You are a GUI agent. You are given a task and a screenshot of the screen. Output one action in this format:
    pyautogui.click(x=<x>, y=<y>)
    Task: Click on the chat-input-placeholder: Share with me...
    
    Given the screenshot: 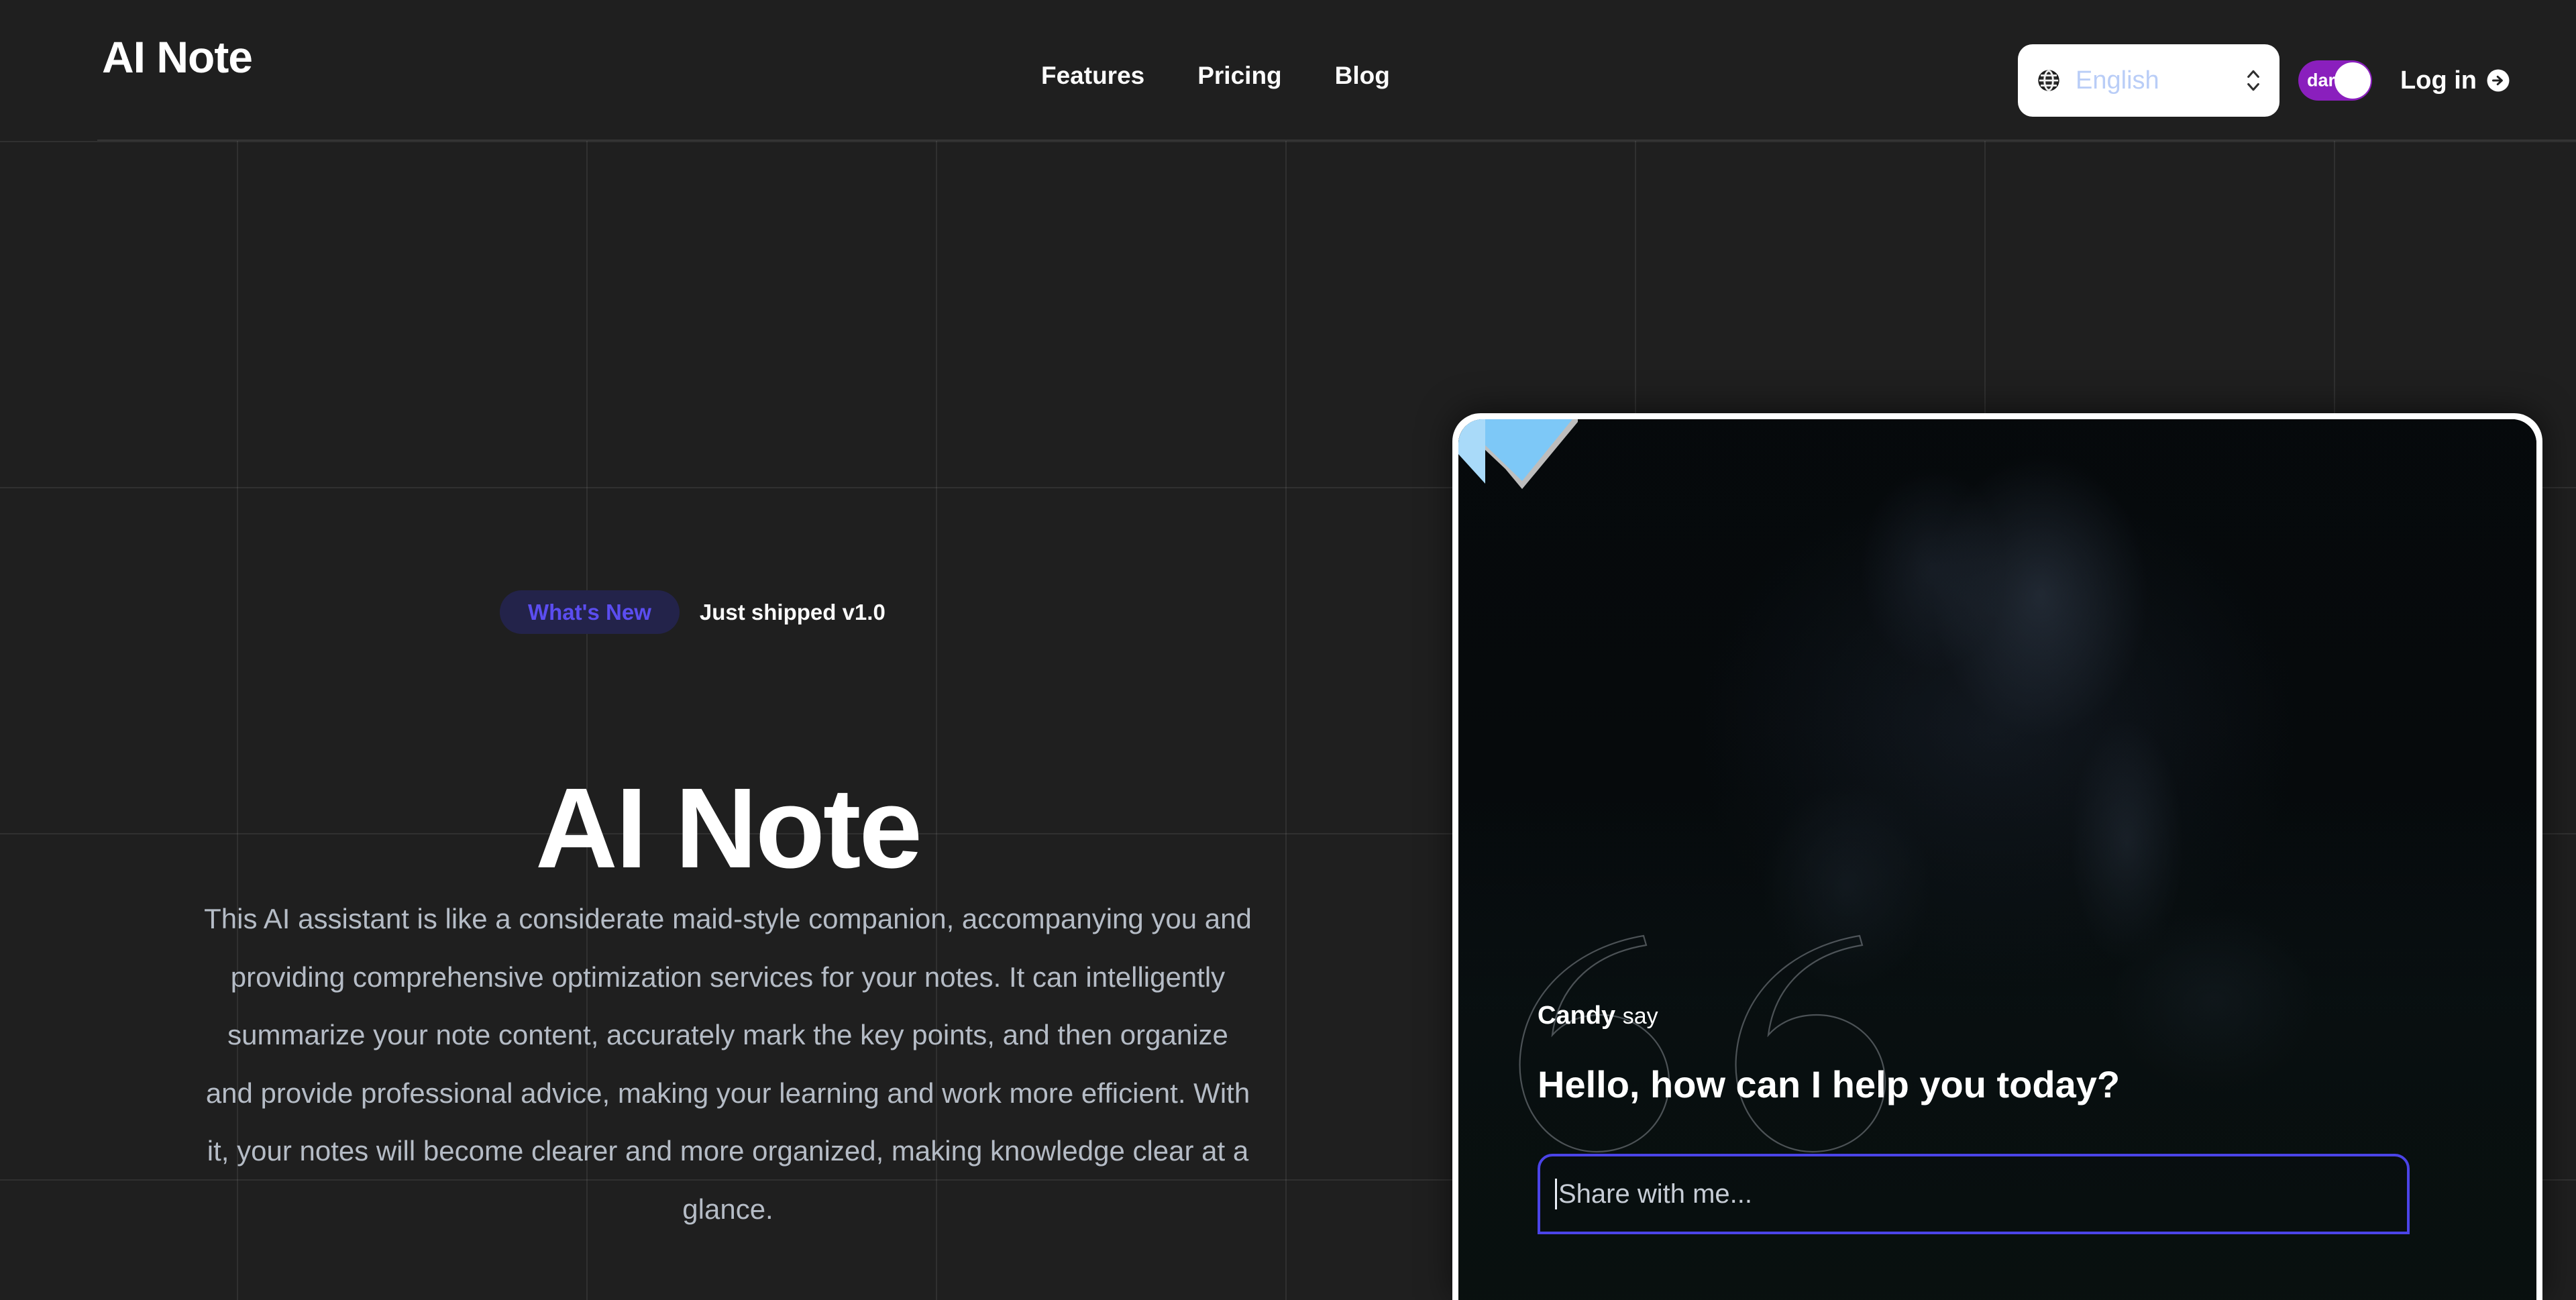 What is the action you would take?
    pyautogui.click(x=1655, y=1194)
    